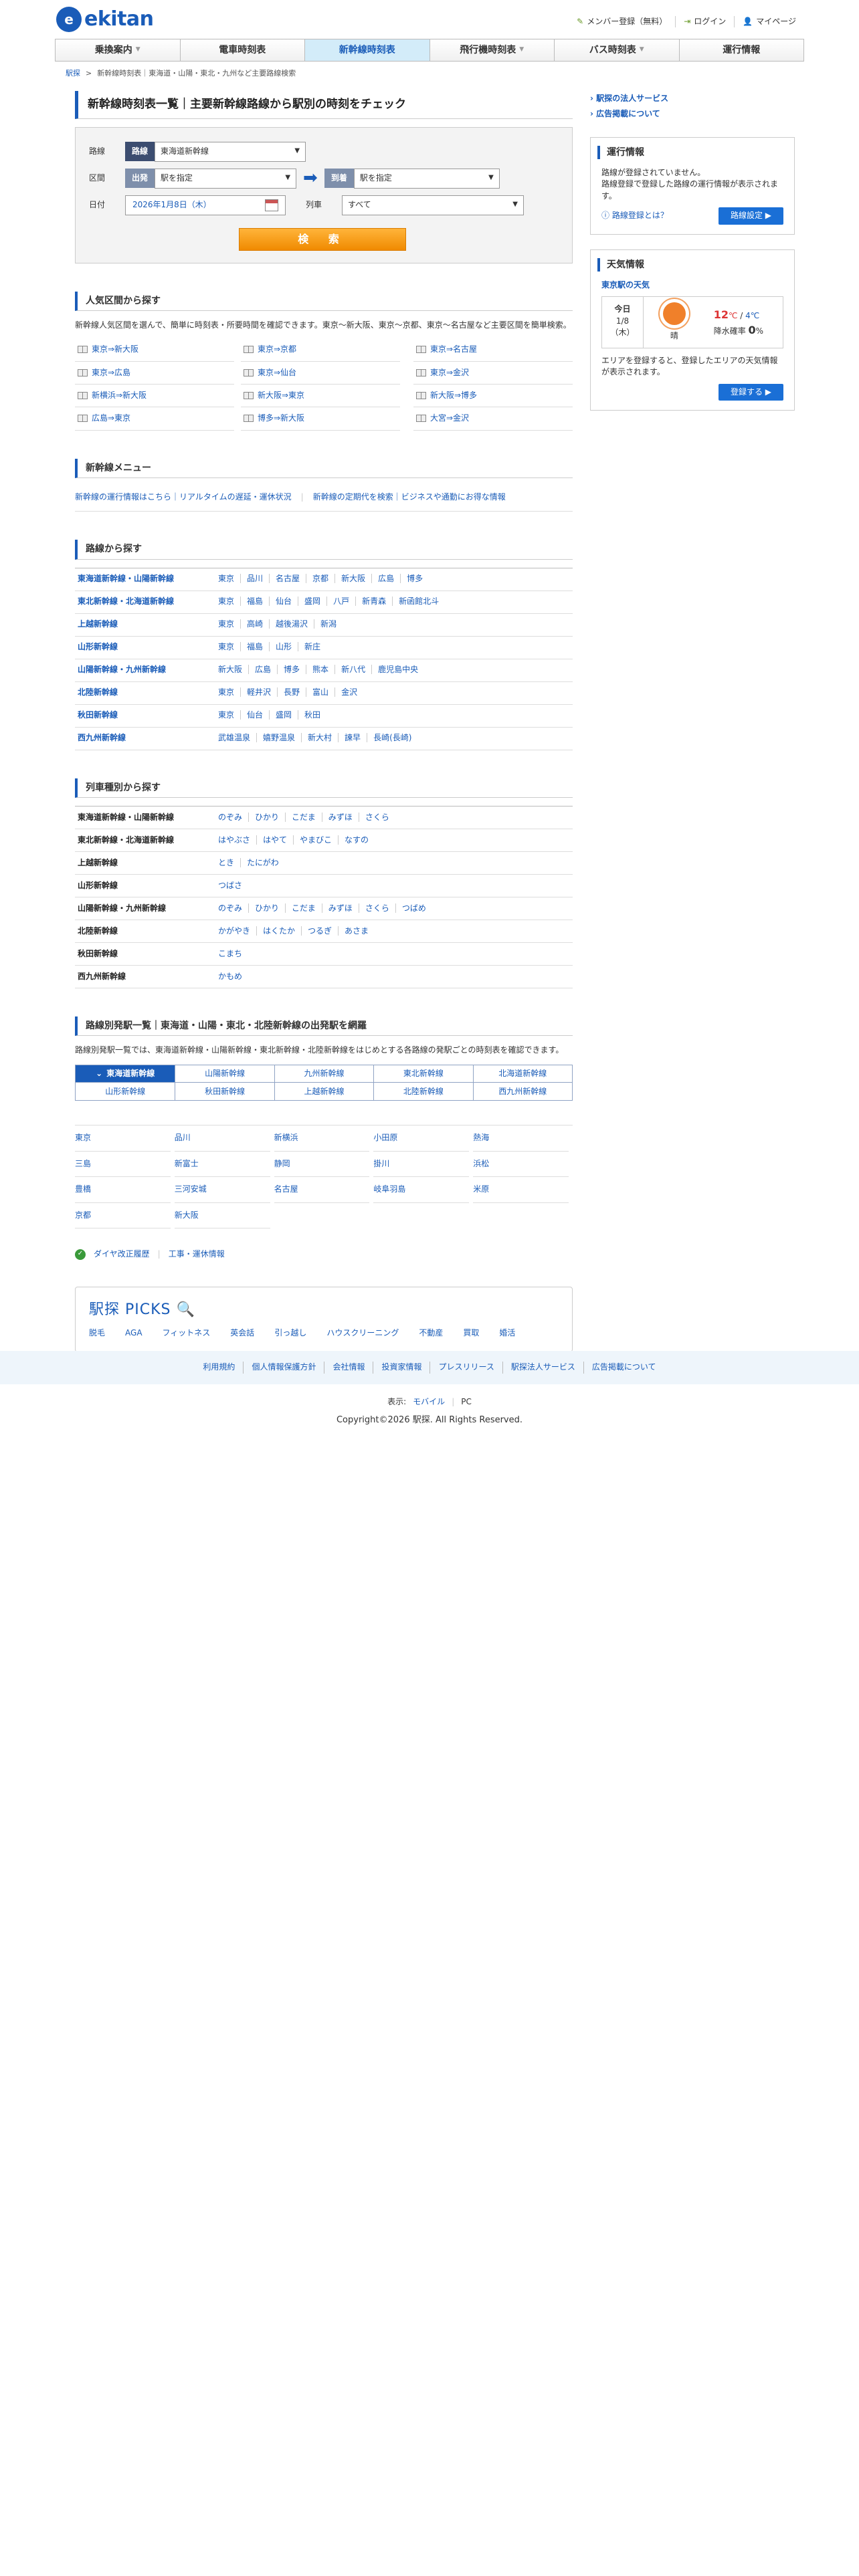  Describe the element at coordinates (522, 1092) in the screenshot. I see `line-tab: 西九州新幹線` at that location.